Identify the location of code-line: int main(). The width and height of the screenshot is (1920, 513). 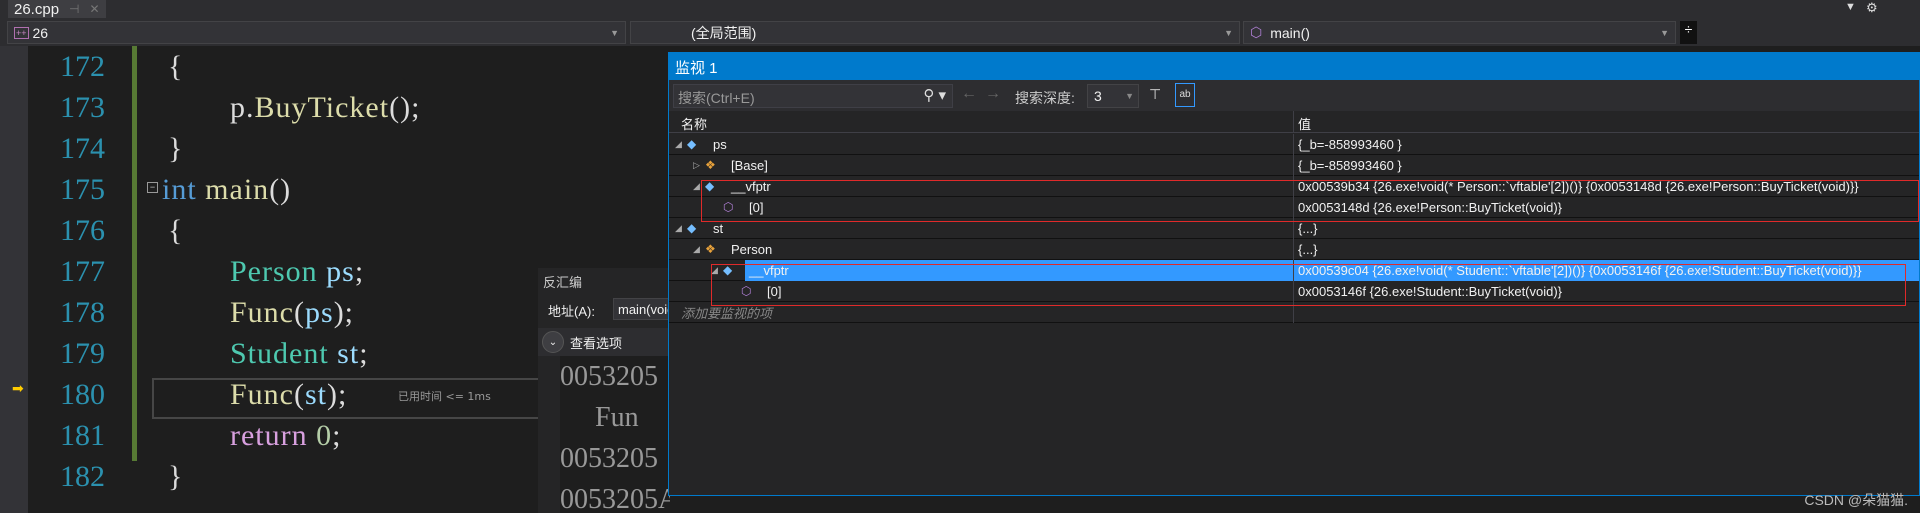
(226, 189).